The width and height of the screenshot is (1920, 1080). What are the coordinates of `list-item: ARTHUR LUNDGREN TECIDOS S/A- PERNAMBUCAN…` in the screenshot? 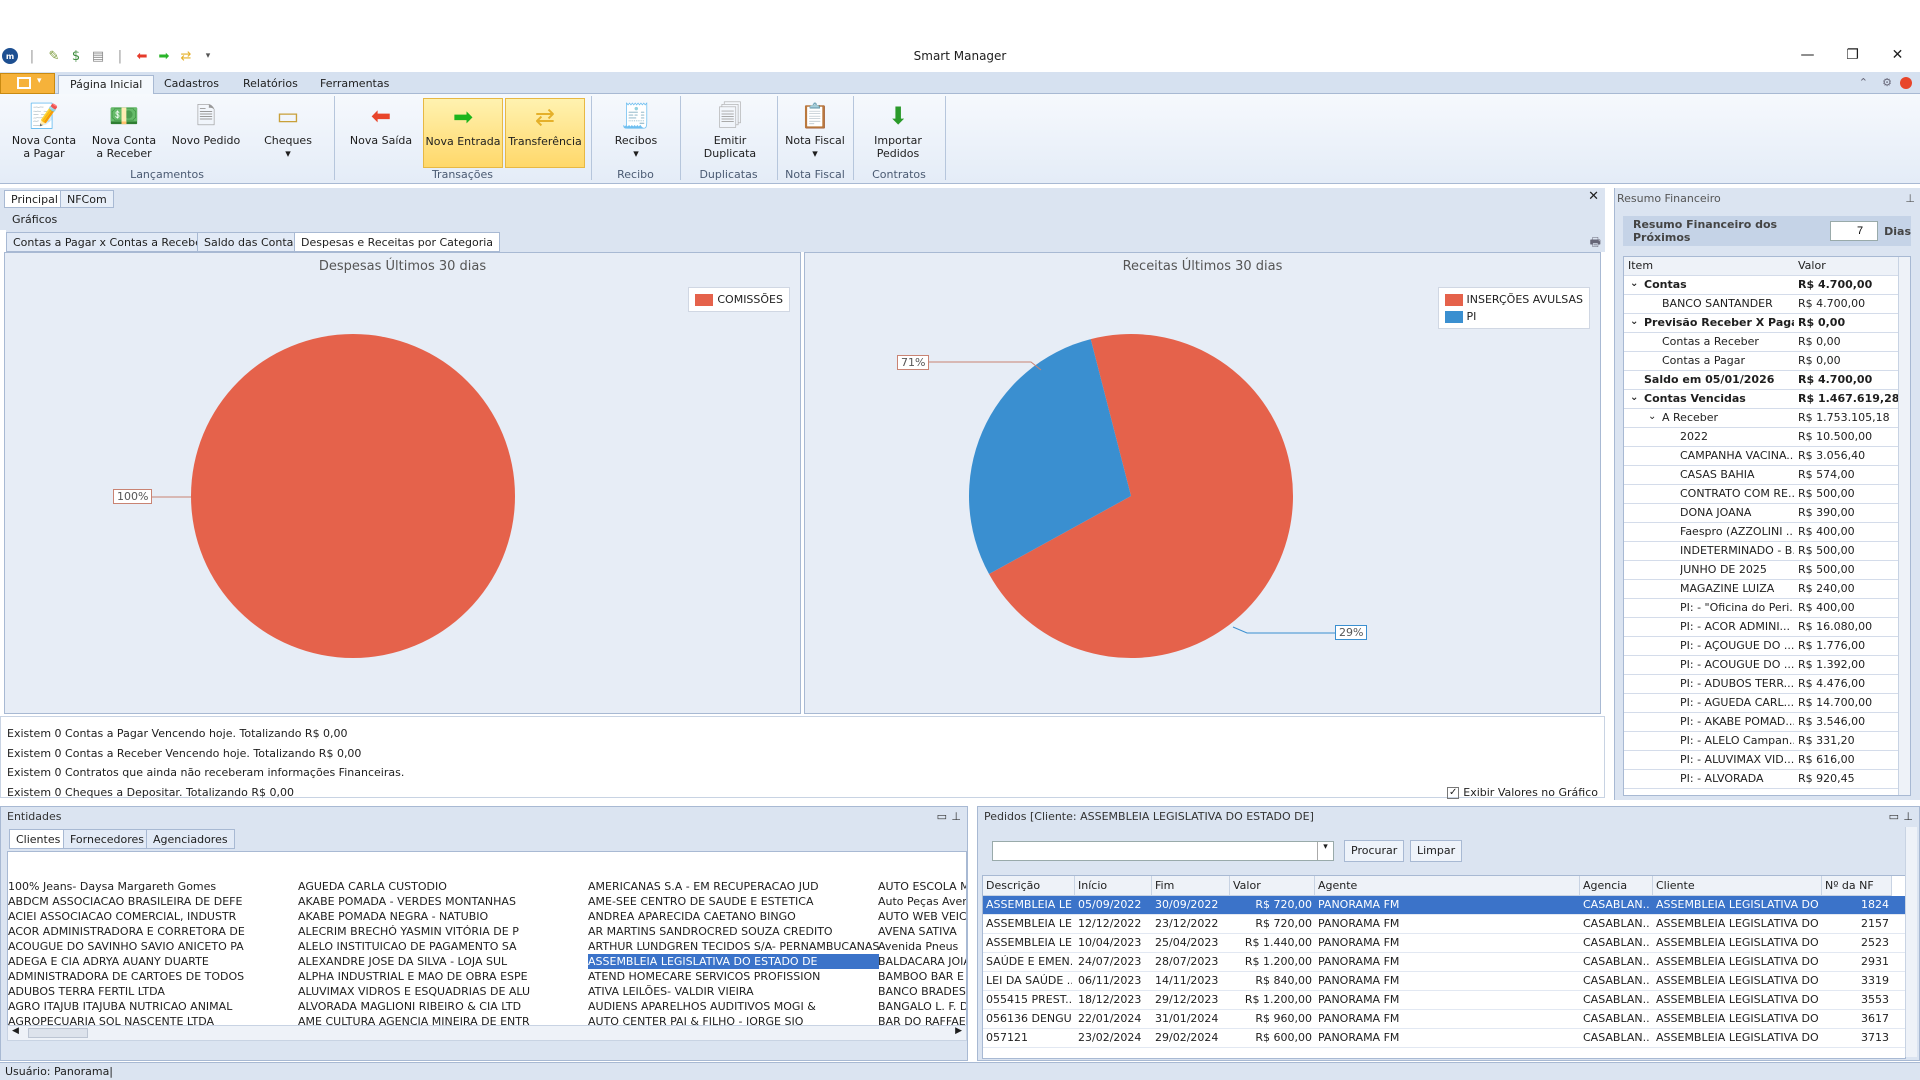 It's located at (733, 946).